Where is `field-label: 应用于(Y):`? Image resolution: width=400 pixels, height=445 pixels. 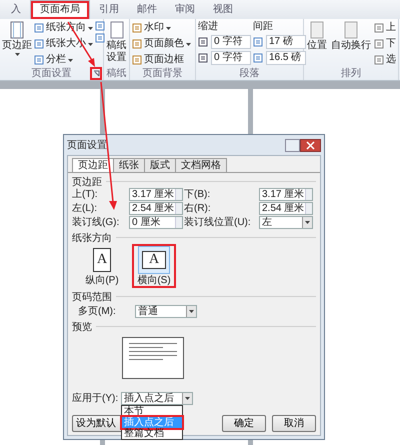
field-label: 应用于(Y): is located at coordinates (95, 398).